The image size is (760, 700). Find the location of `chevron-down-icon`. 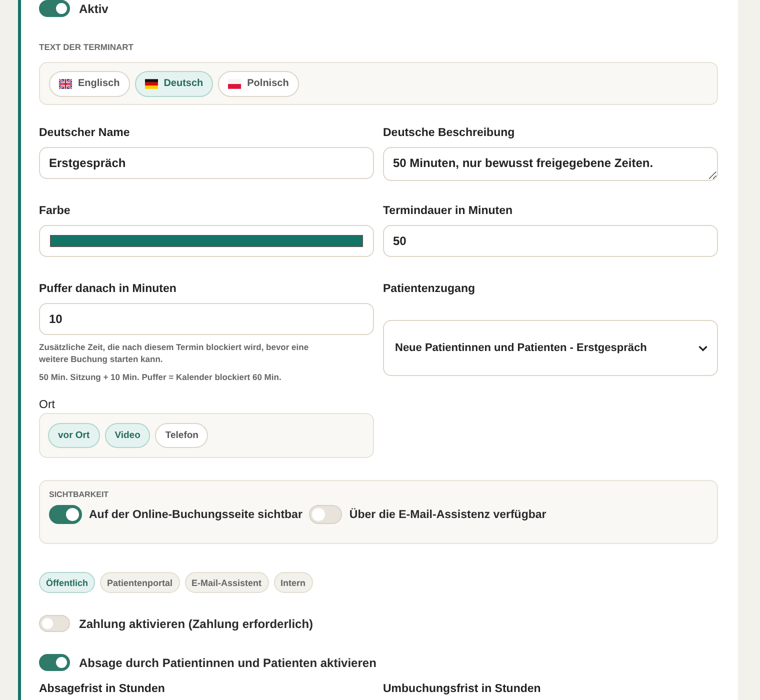

chevron-down-icon is located at coordinates (703, 348).